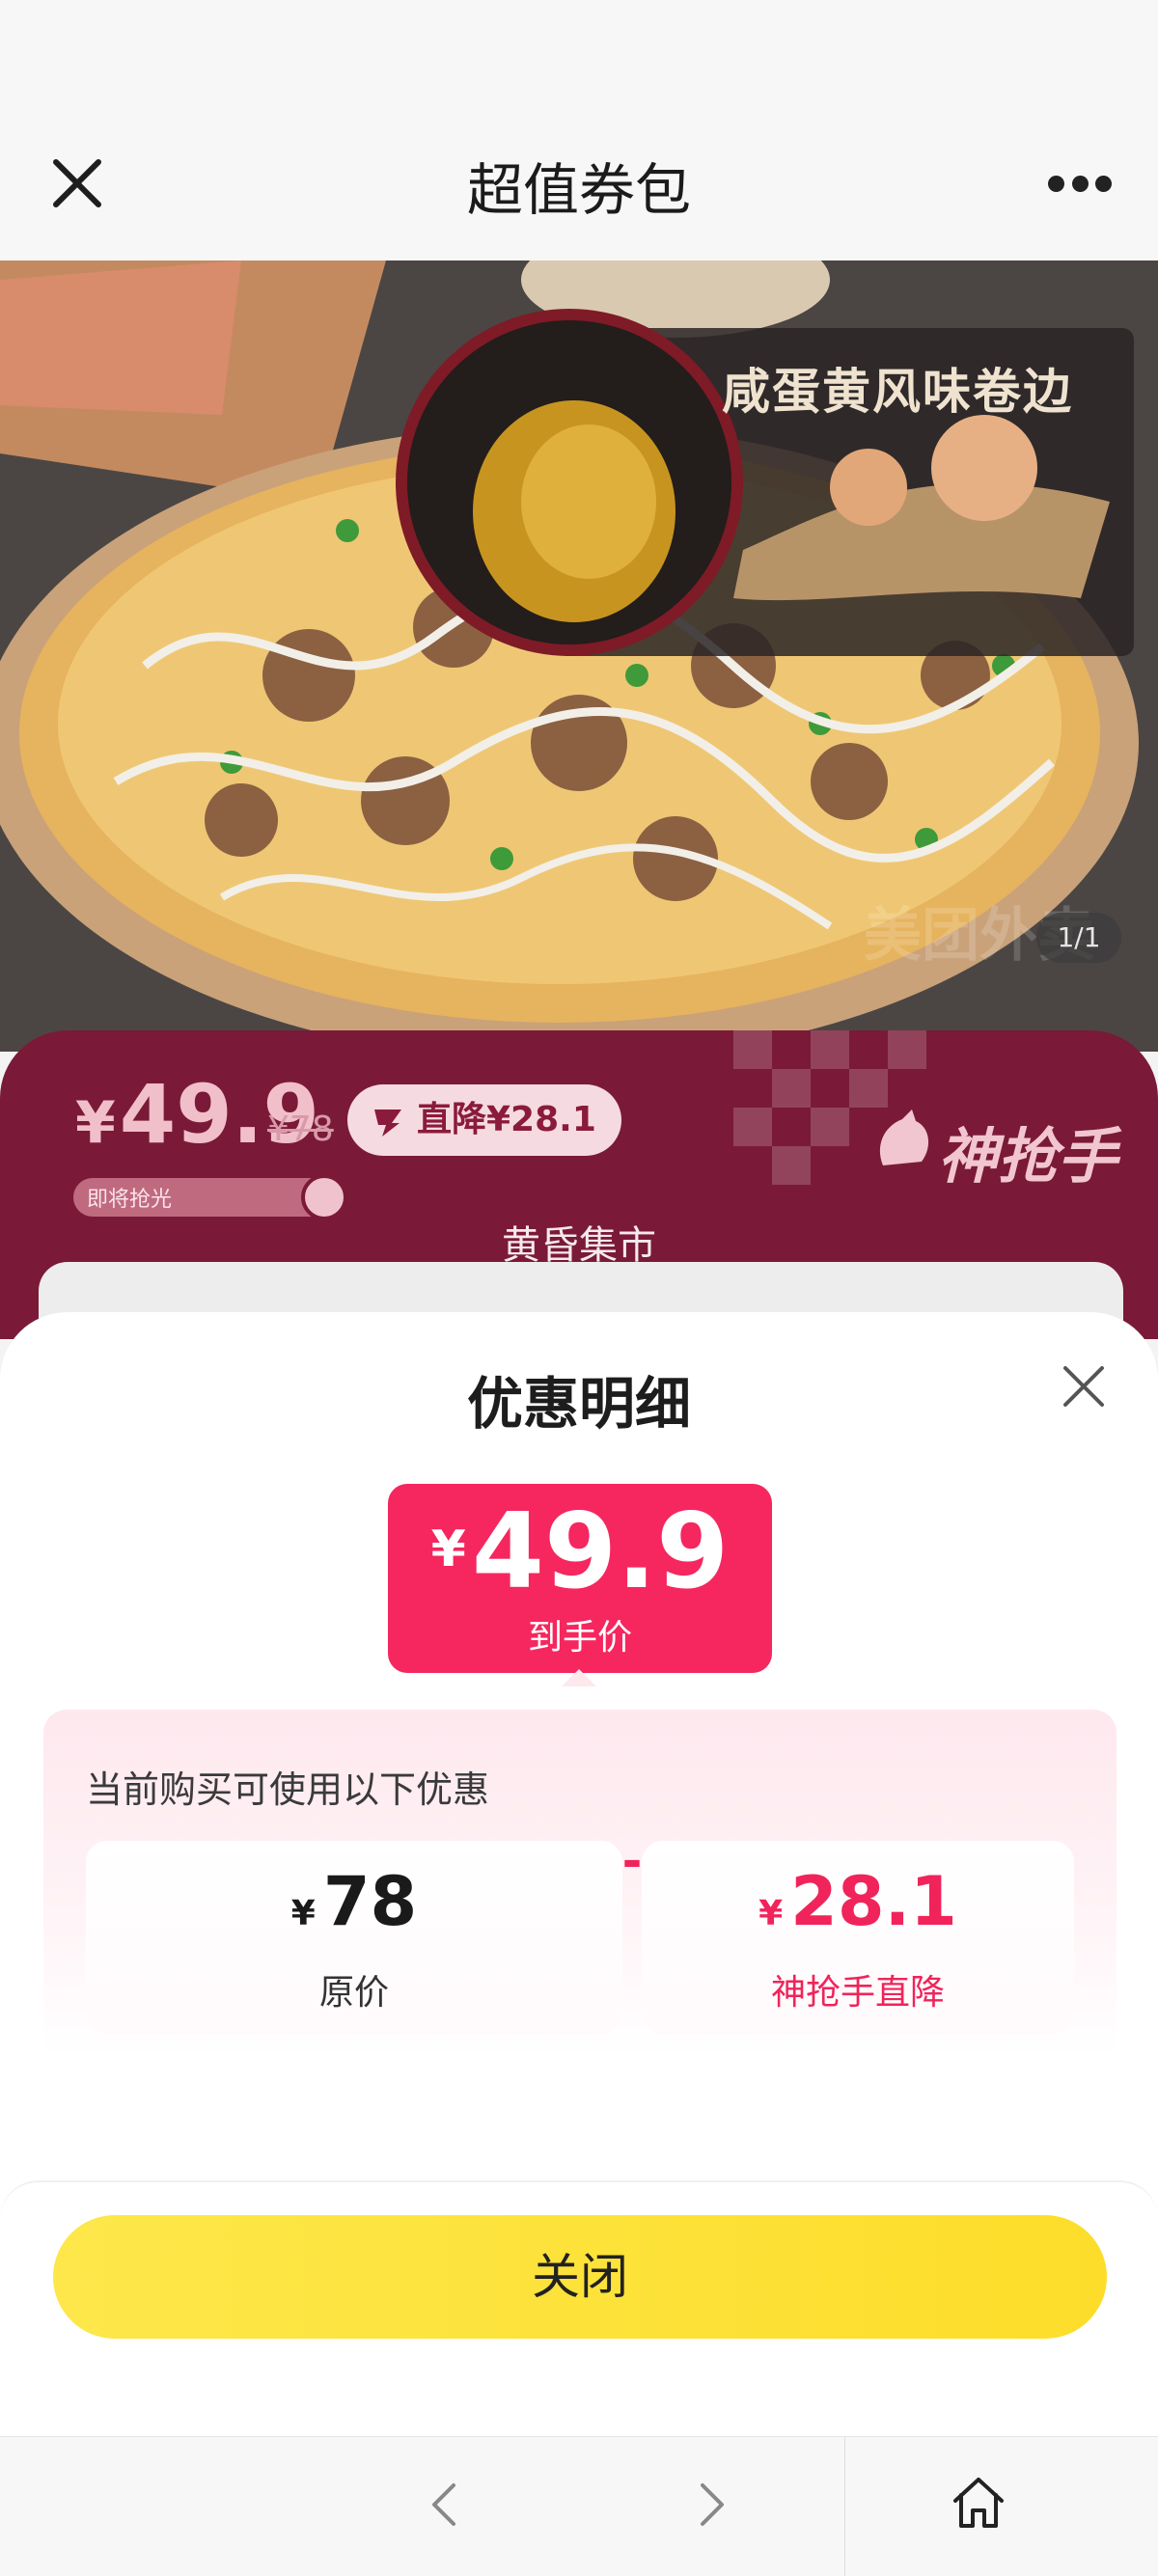 The height and width of the screenshot is (2576, 1158). What do you see at coordinates (857, 1902) in the screenshot?
I see `discount-value: ¥28.1` at bounding box center [857, 1902].